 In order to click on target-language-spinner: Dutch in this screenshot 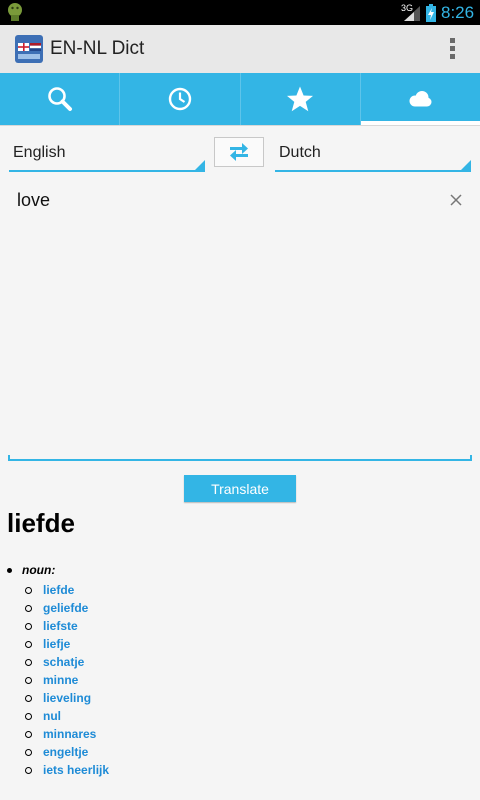, I will do `click(373, 156)`.